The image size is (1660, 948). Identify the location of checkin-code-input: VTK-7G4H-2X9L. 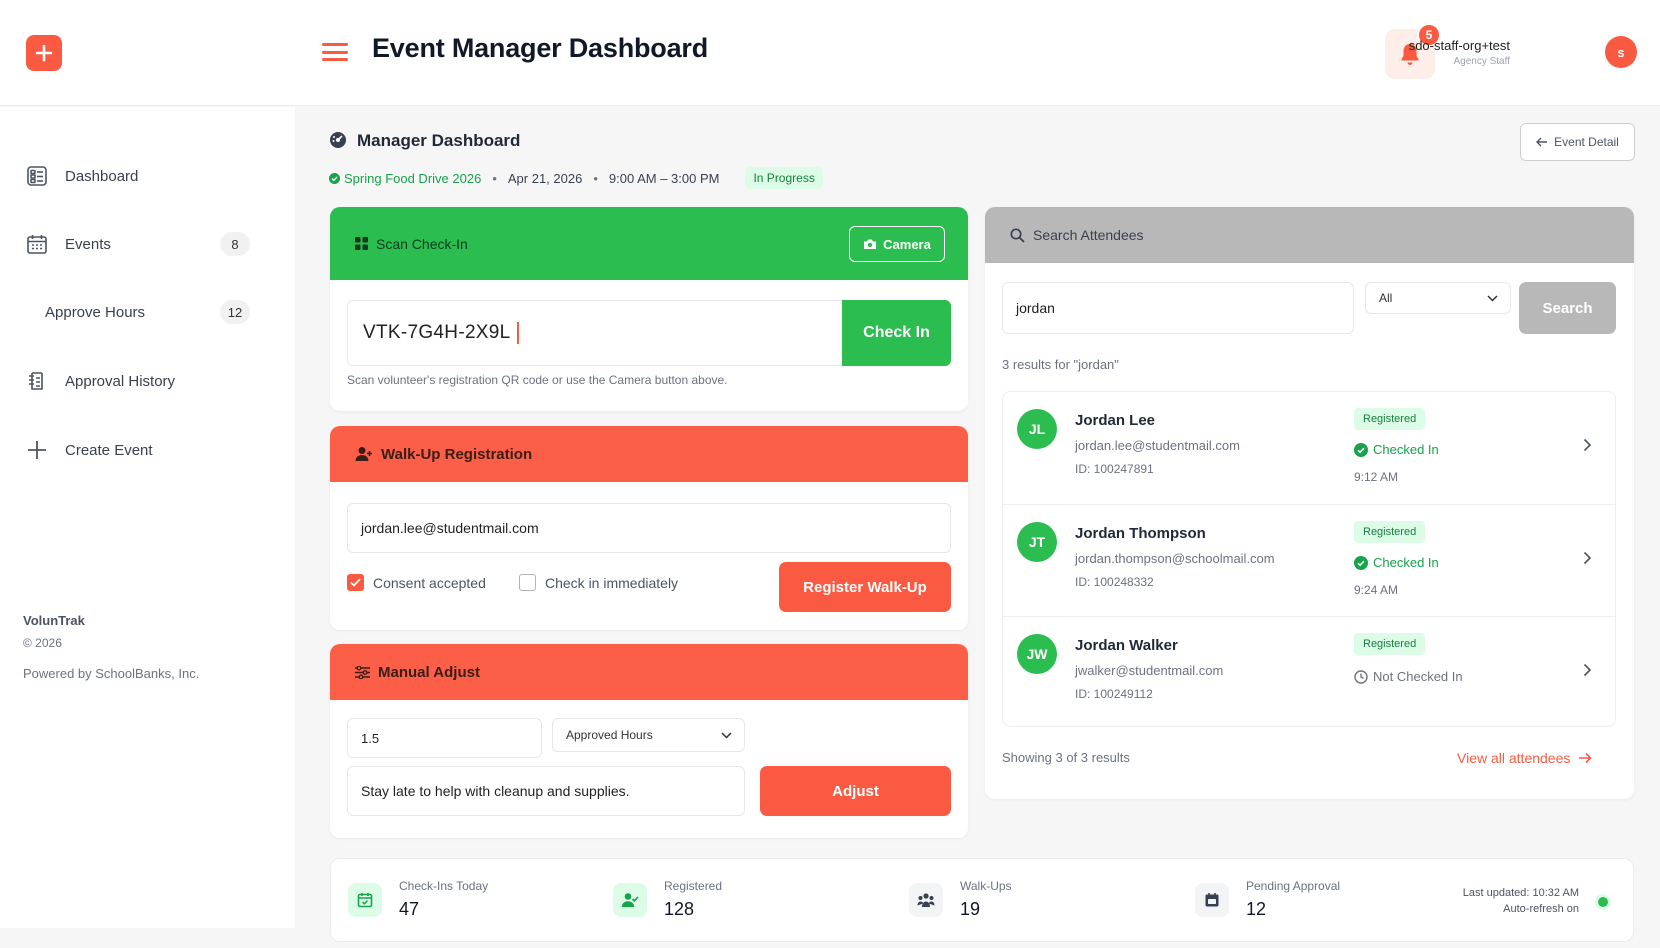
(594, 333).